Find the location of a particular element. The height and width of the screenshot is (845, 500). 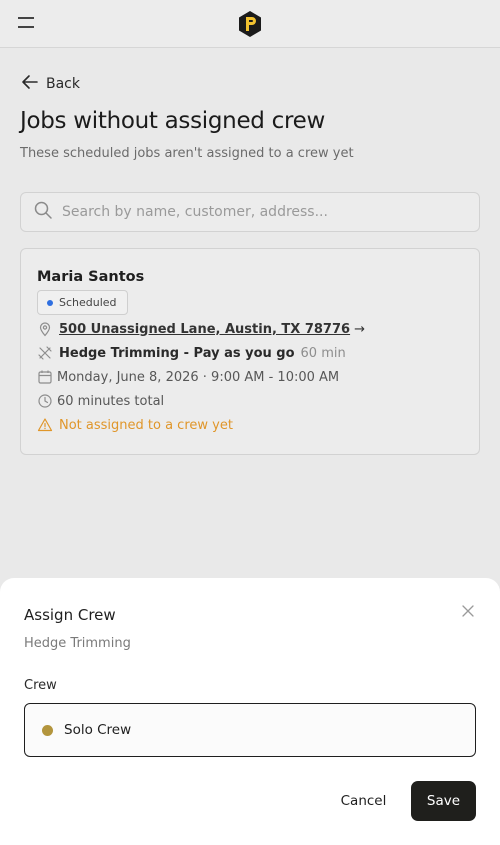

calendar-icon is located at coordinates (45, 377).